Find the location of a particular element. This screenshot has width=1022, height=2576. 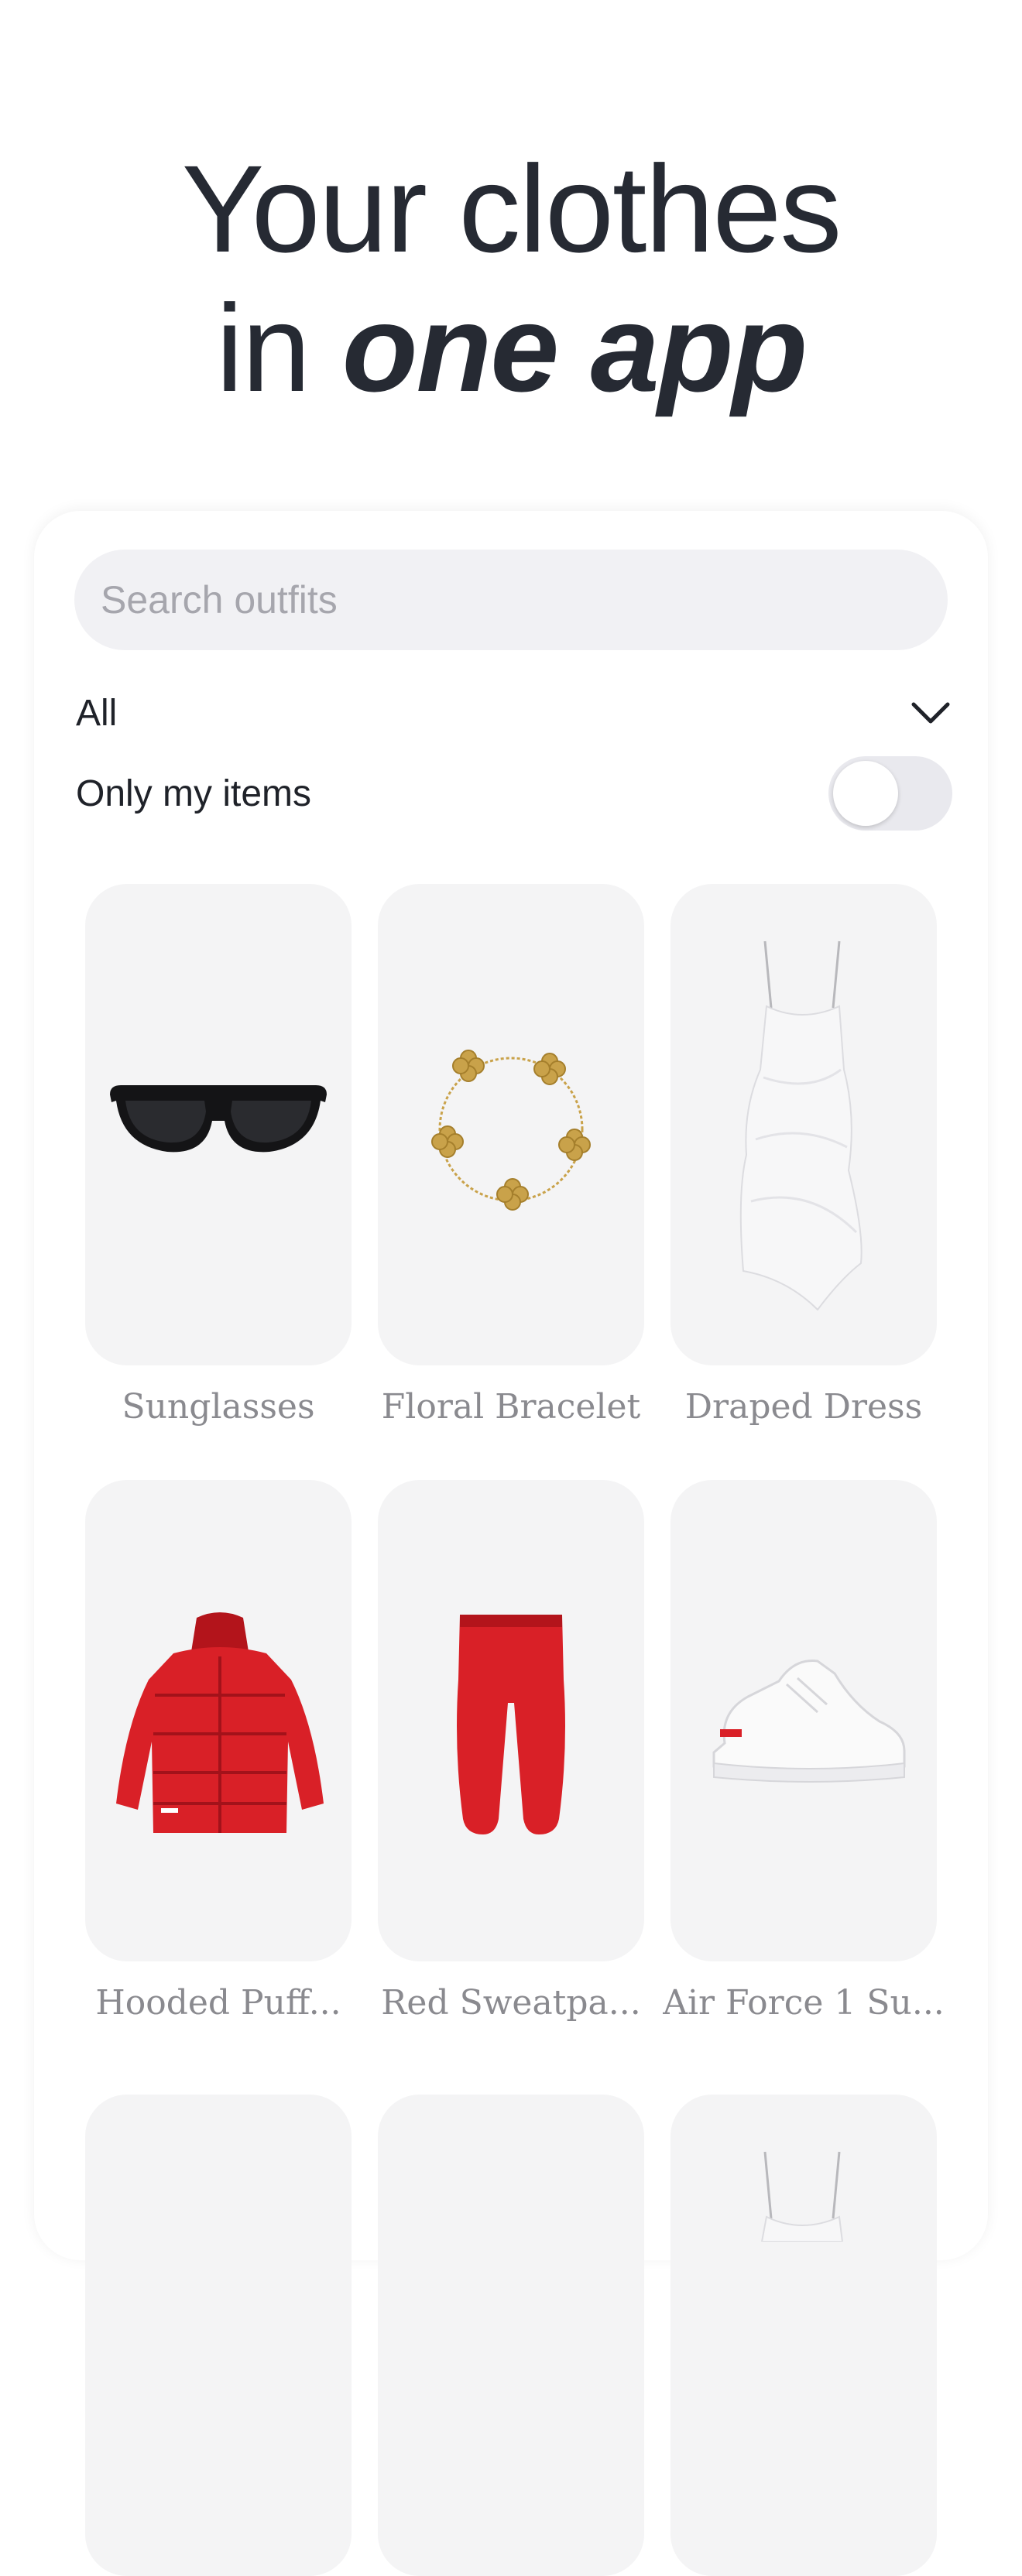

item-card-sweatpants is located at coordinates (511, 1720).